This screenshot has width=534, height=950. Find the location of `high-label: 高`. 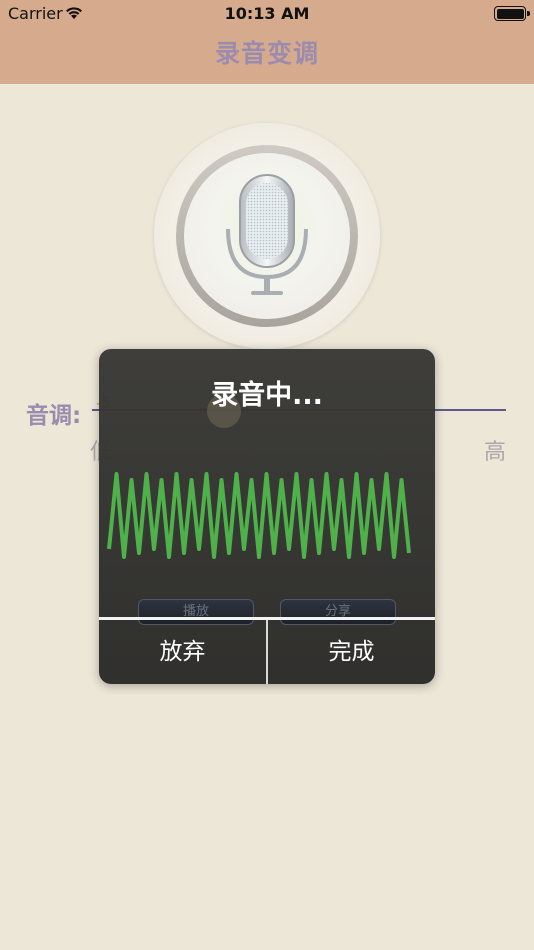

high-label: 高 is located at coordinates (495, 452).